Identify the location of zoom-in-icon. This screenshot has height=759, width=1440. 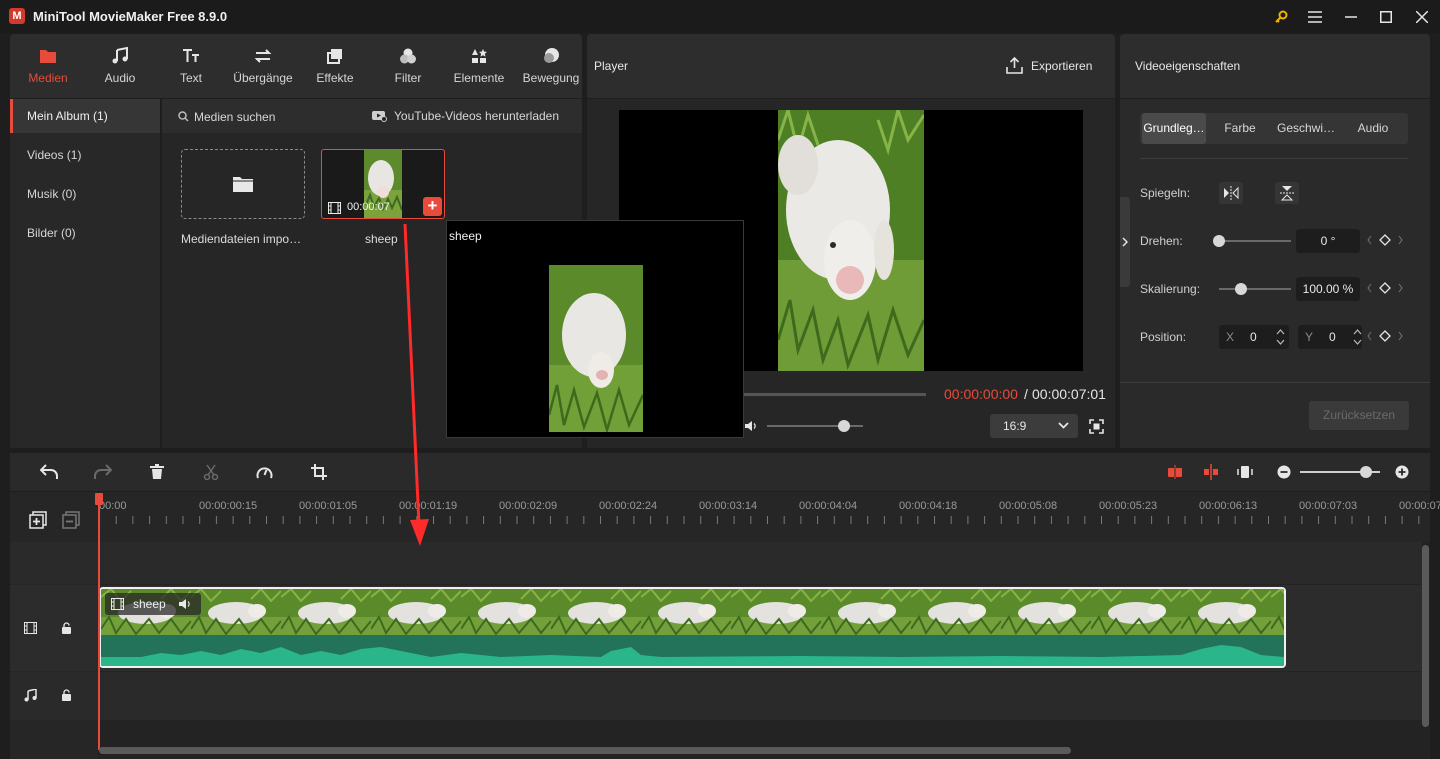
(1402, 472).